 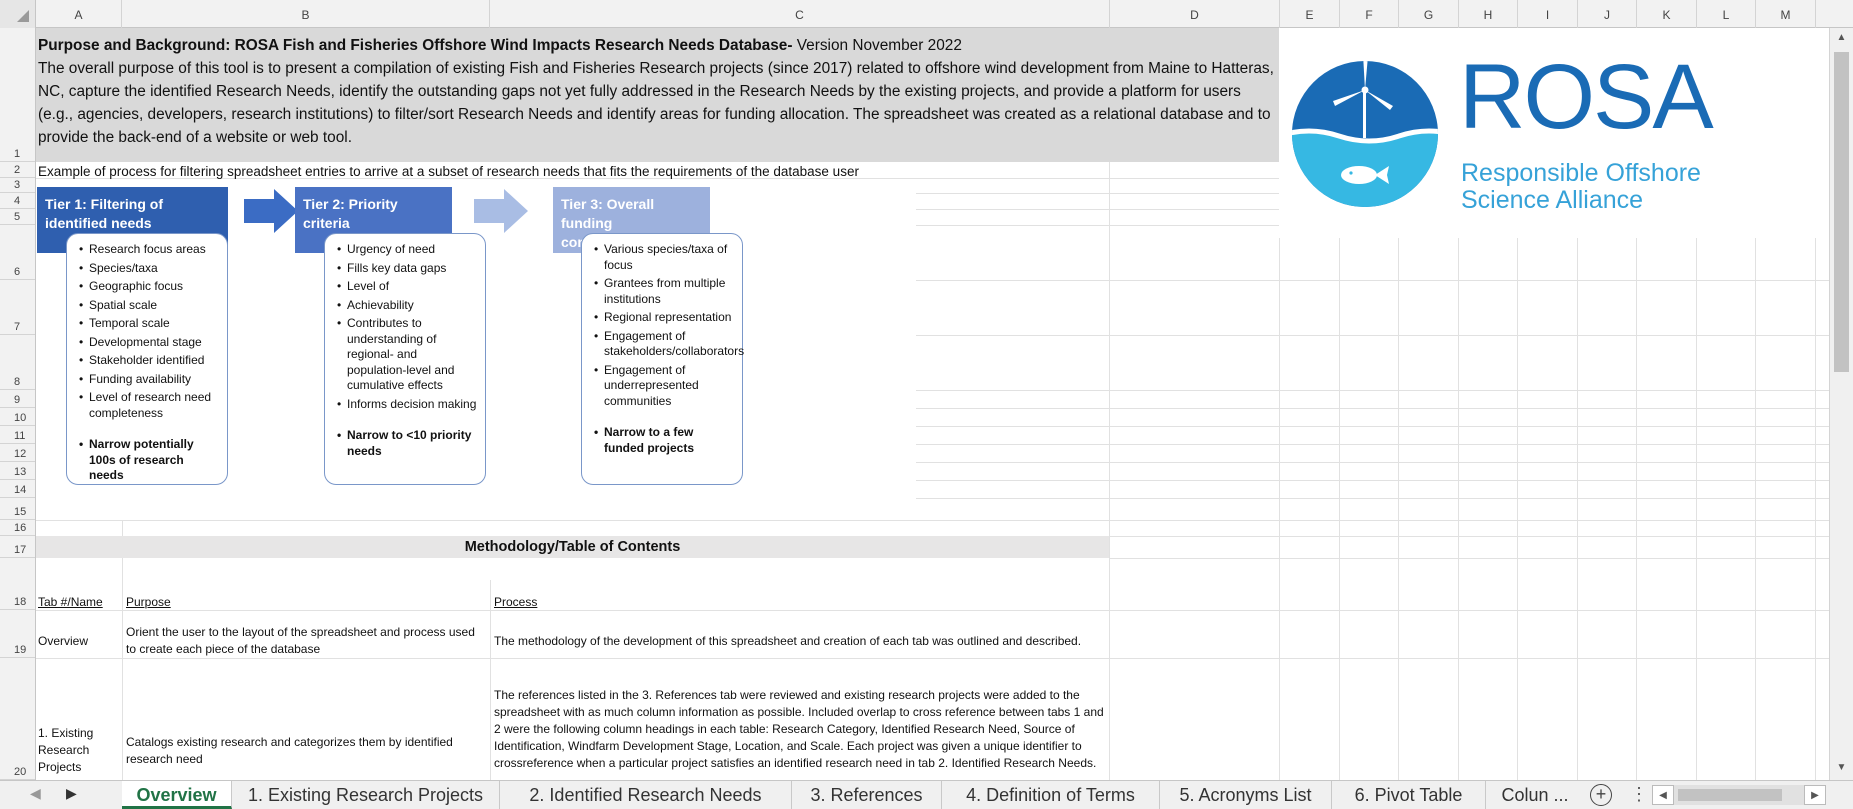 I want to click on methodology-header-name: Tab #/Name, so click(x=70, y=602).